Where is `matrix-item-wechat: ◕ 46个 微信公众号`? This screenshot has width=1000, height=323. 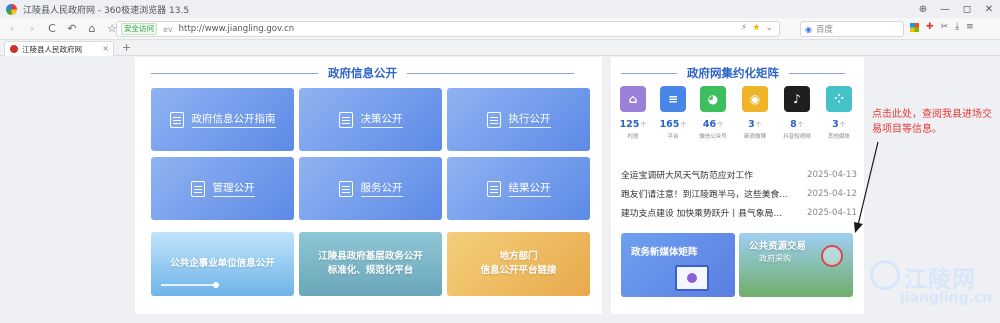 matrix-item-wechat: ◕ 46个 微信公众号 is located at coordinates (713, 113).